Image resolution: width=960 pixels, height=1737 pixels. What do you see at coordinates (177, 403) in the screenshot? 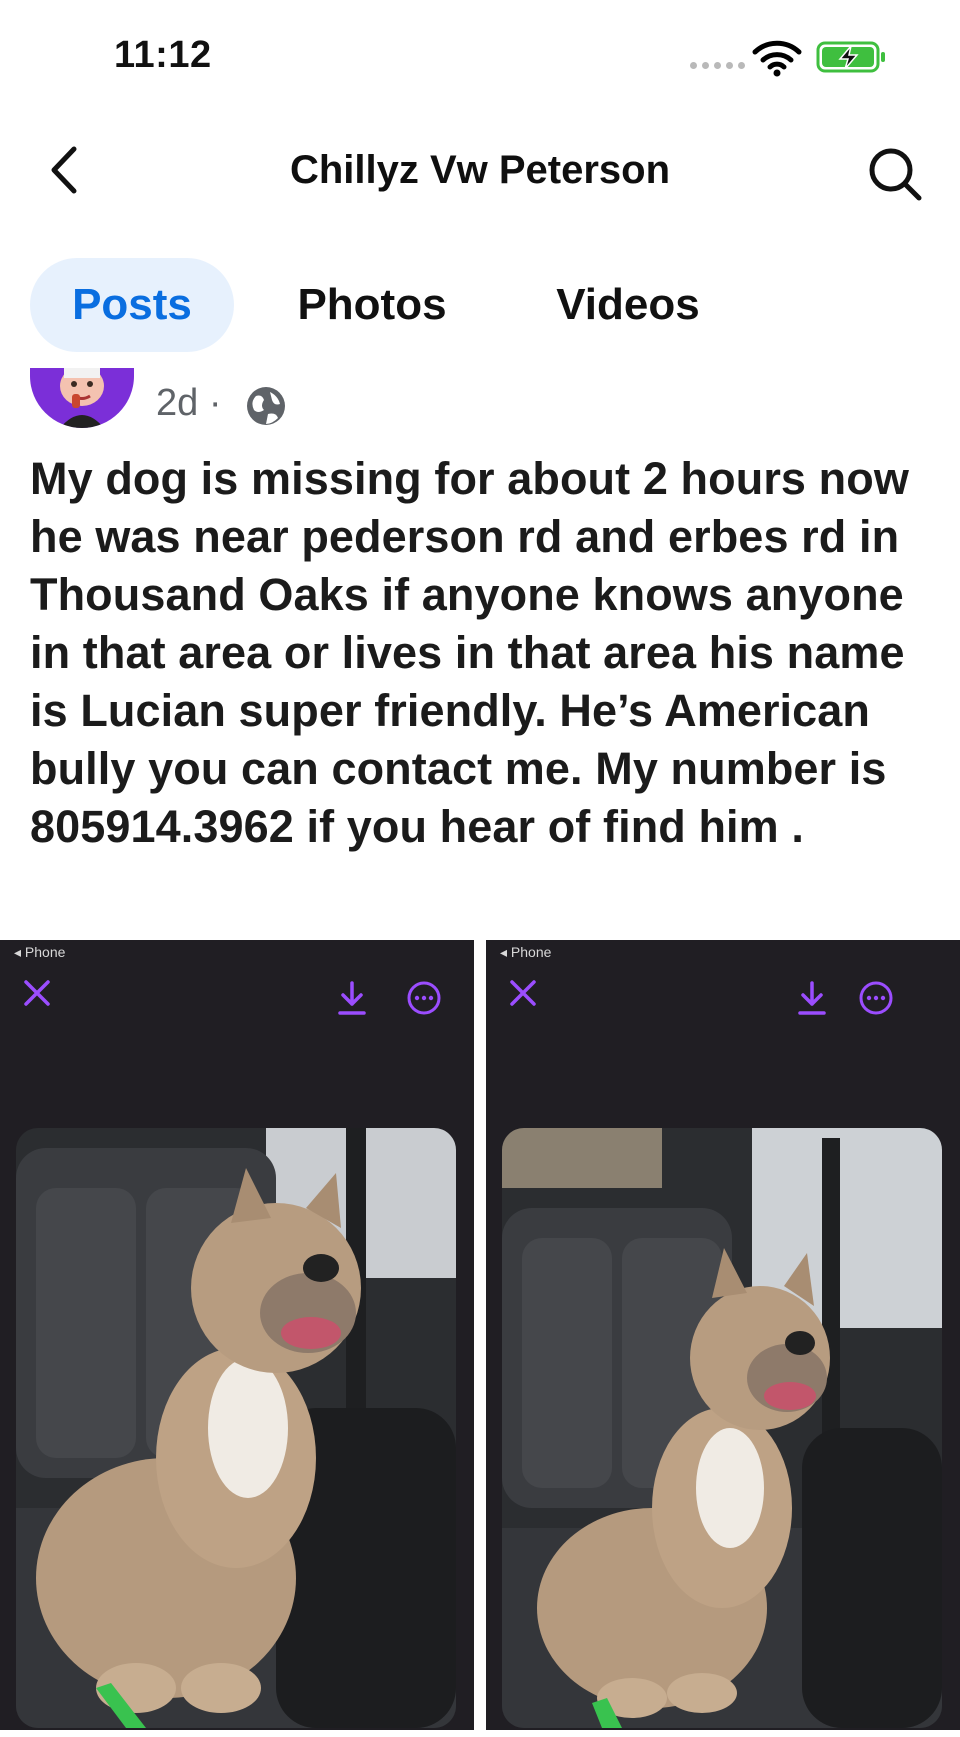
I see `post-time: 2d` at bounding box center [177, 403].